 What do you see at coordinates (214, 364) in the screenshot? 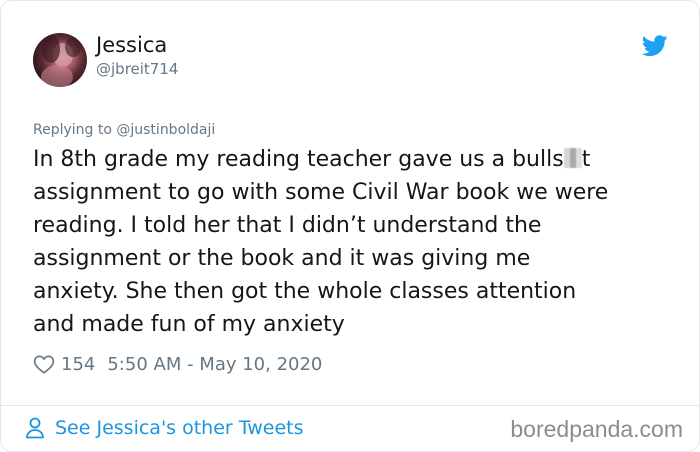
I see `timestamp: 5:50 AM - May 10, 2020` at bounding box center [214, 364].